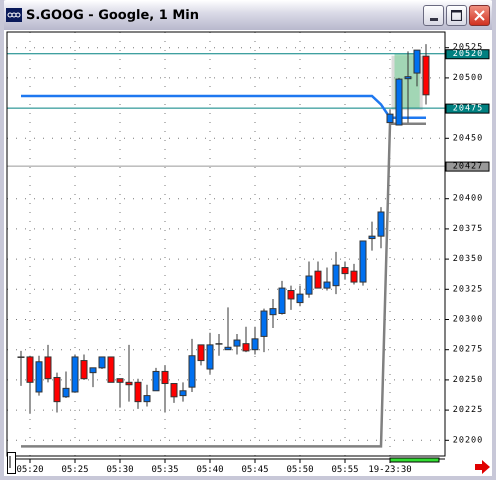 The width and height of the screenshot is (496, 480). Describe the element at coordinates (300, 470) in the screenshot. I see `x-tick-label: 05:50` at that location.